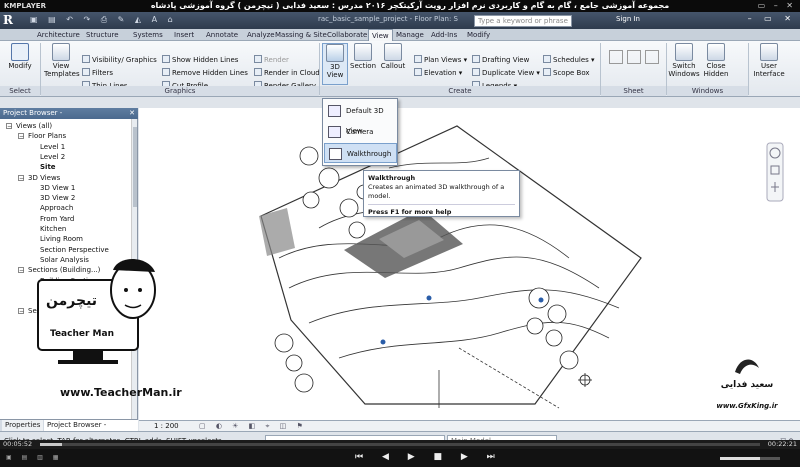 The height and width of the screenshot is (467, 800). What do you see at coordinates (634, 58) in the screenshot?
I see `sheet-composition-tools` at bounding box center [634, 58].